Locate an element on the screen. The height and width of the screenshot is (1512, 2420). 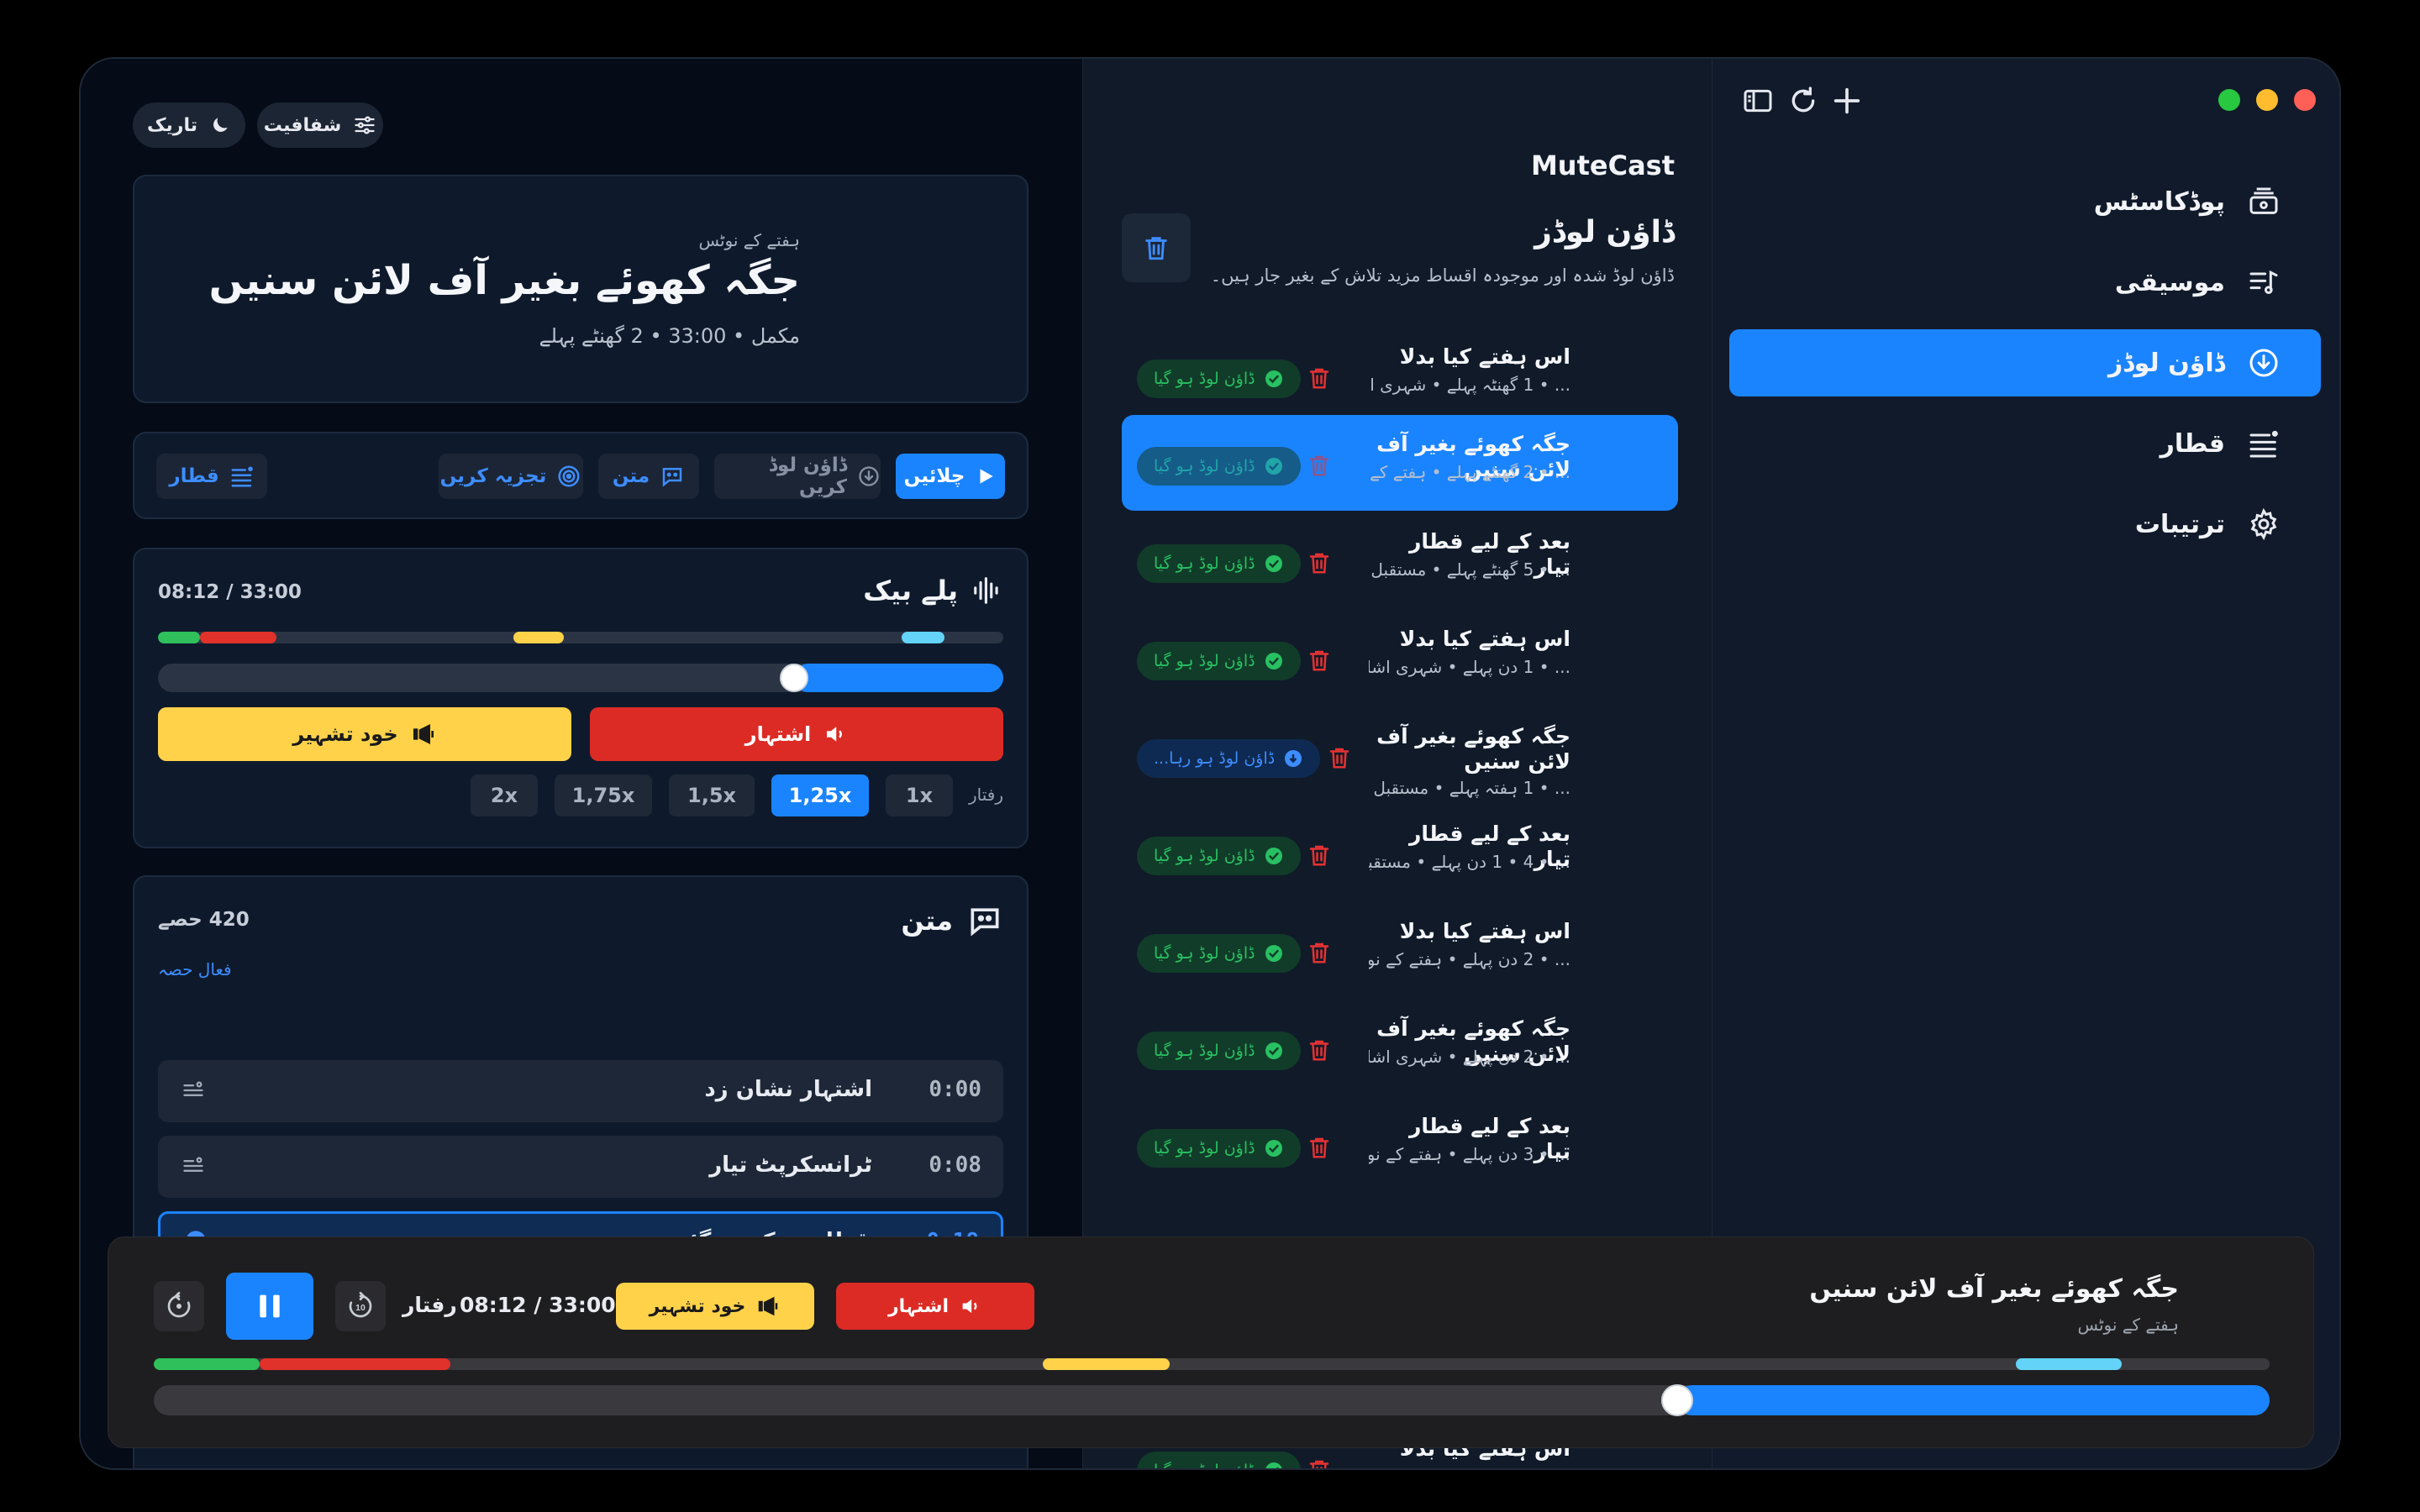
playback-progress-slider is located at coordinates (581, 678).